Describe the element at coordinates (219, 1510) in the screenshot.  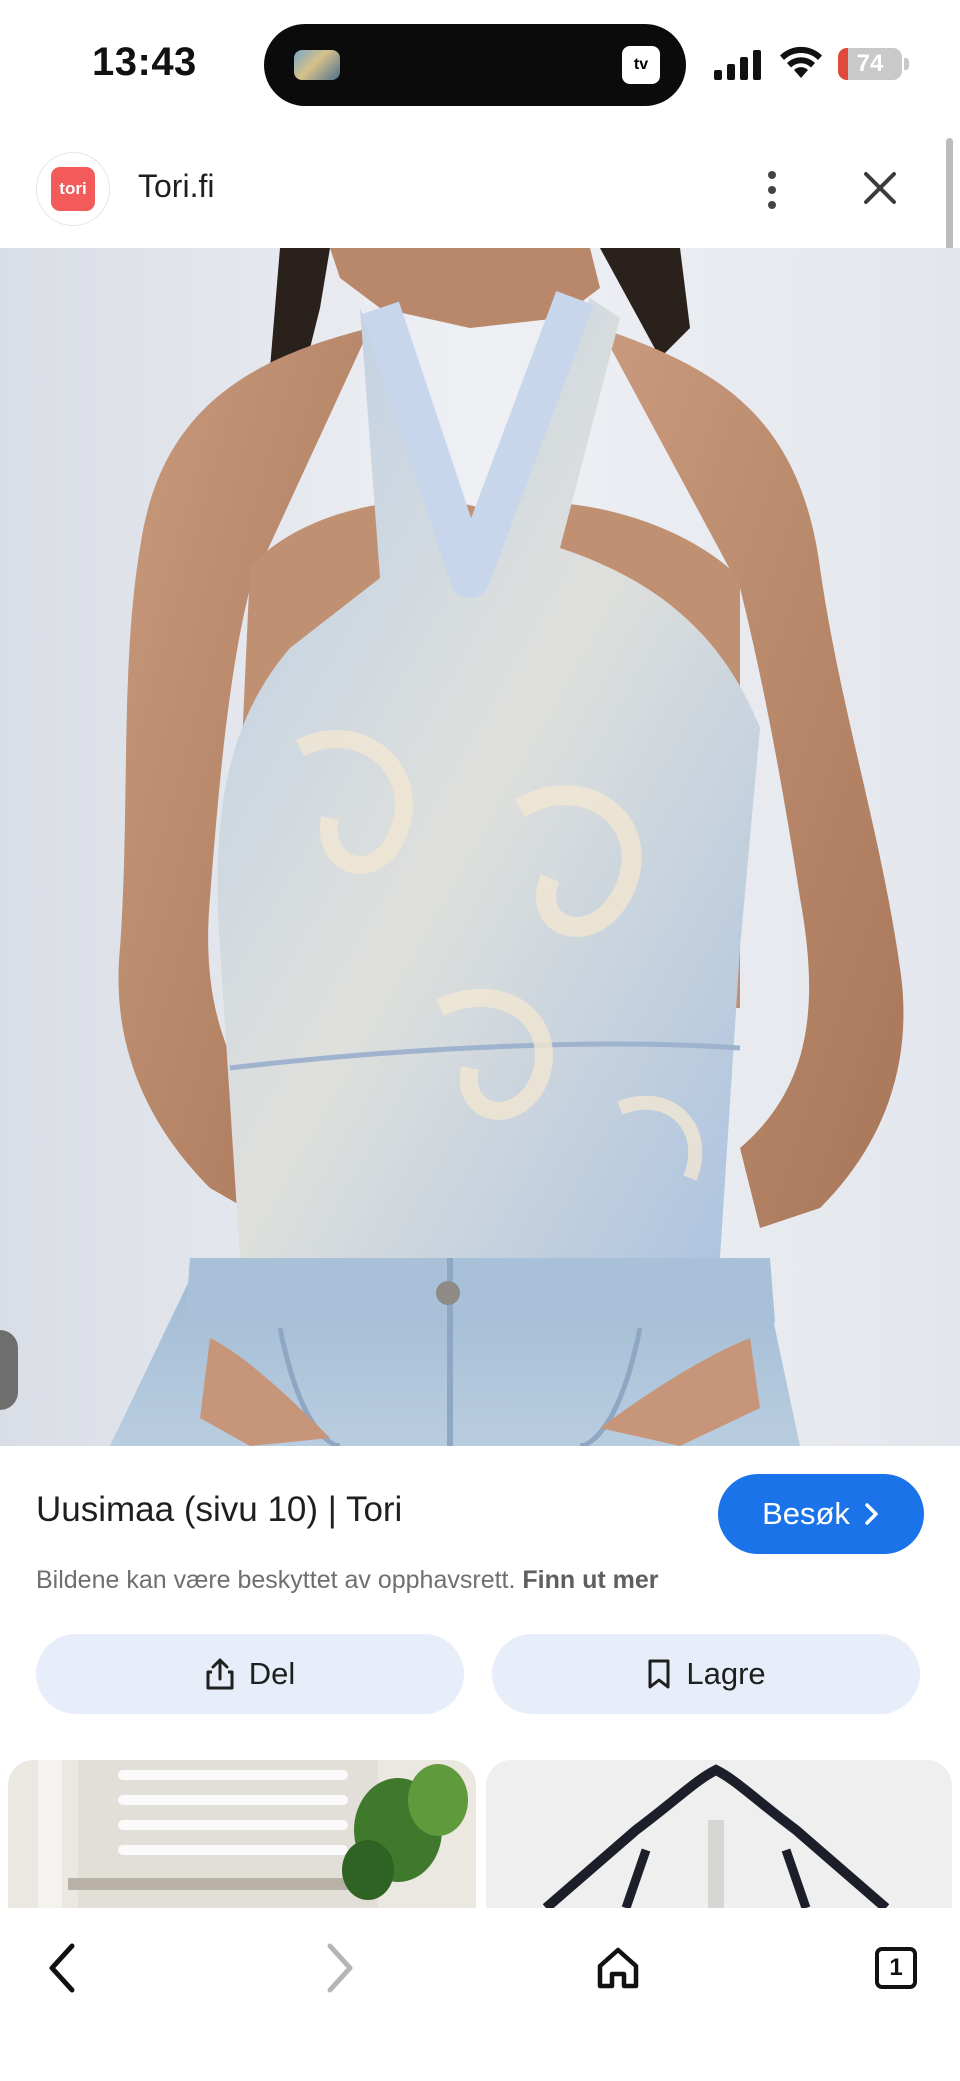
I see `result-title: Uusimaa (sivu 10) | Tori` at that location.